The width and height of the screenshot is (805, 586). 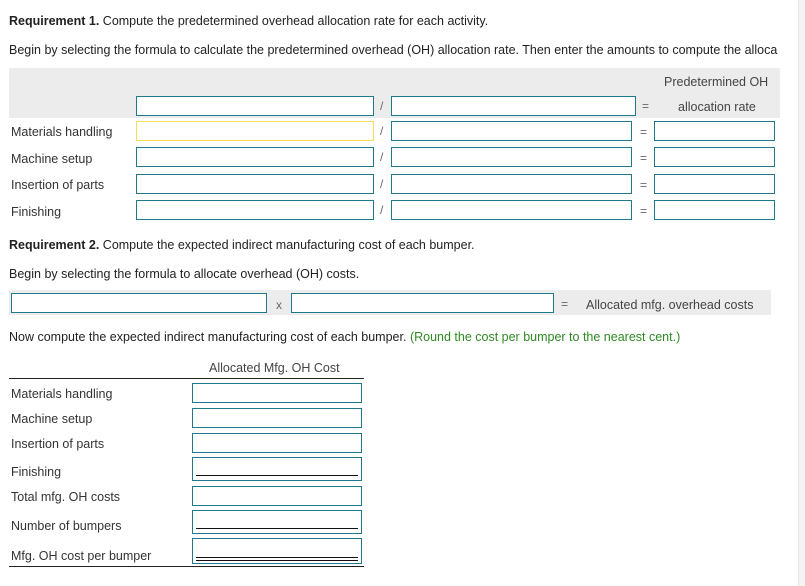 What do you see at coordinates (277, 496) in the screenshot?
I see `req2-total-input` at bounding box center [277, 496].